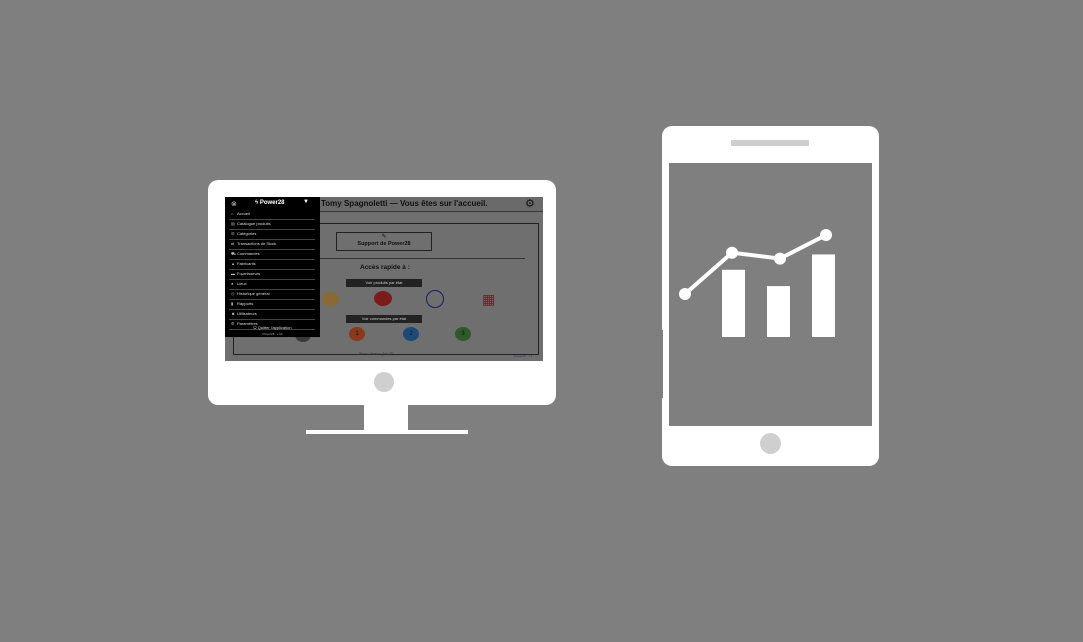 The image size is (1083, 642). I want to click on sidebar-item-utilisateurs: ☻ Utilisateurs, so click(272, 315).